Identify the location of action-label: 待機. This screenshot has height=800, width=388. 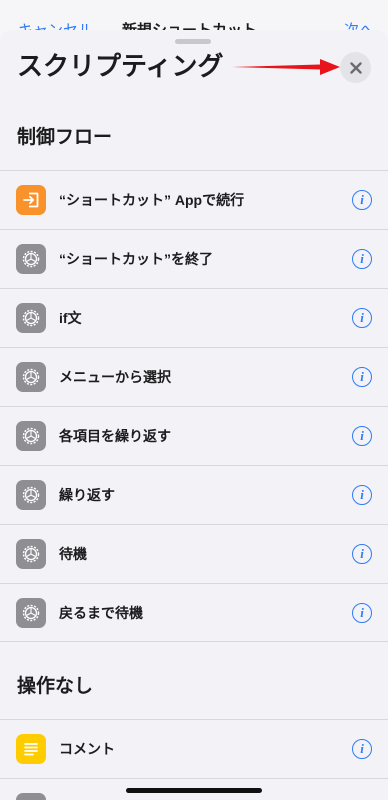
(73, 554).